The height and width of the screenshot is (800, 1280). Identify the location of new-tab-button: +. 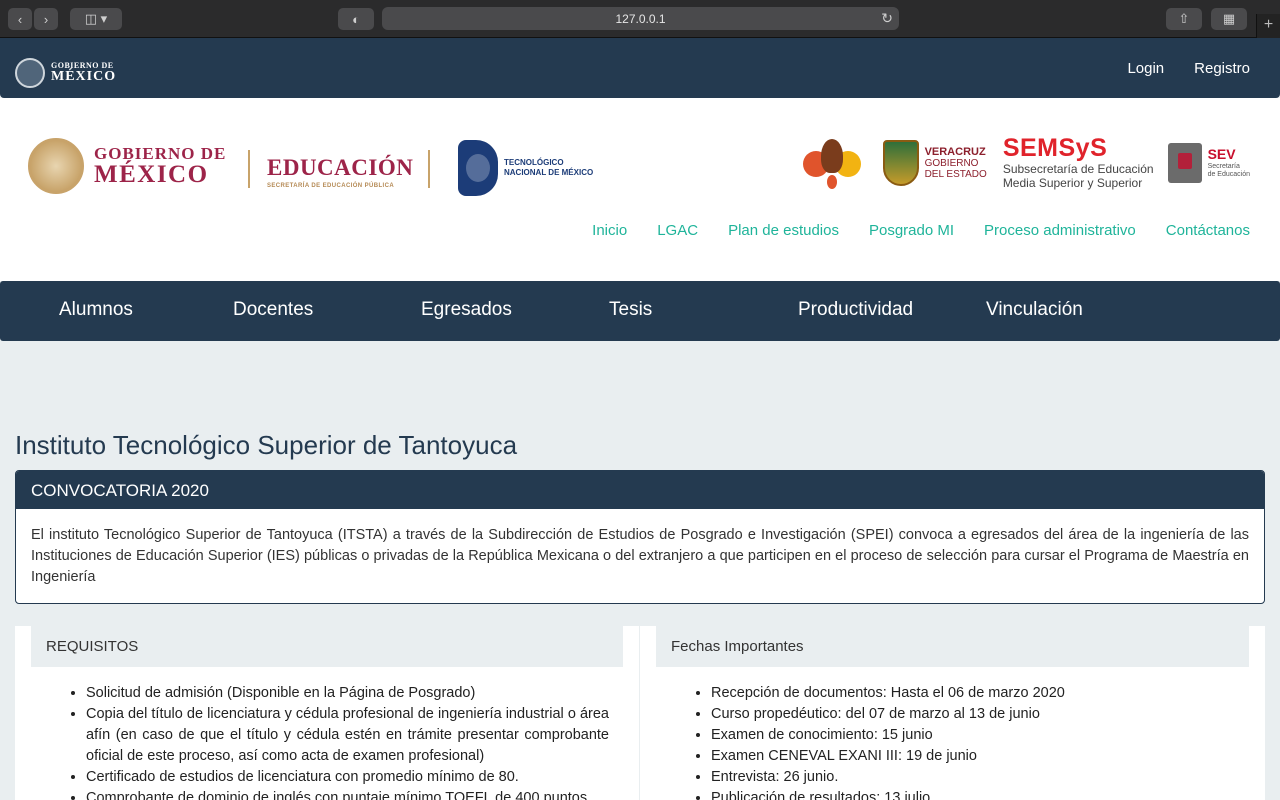
(1268, 26).